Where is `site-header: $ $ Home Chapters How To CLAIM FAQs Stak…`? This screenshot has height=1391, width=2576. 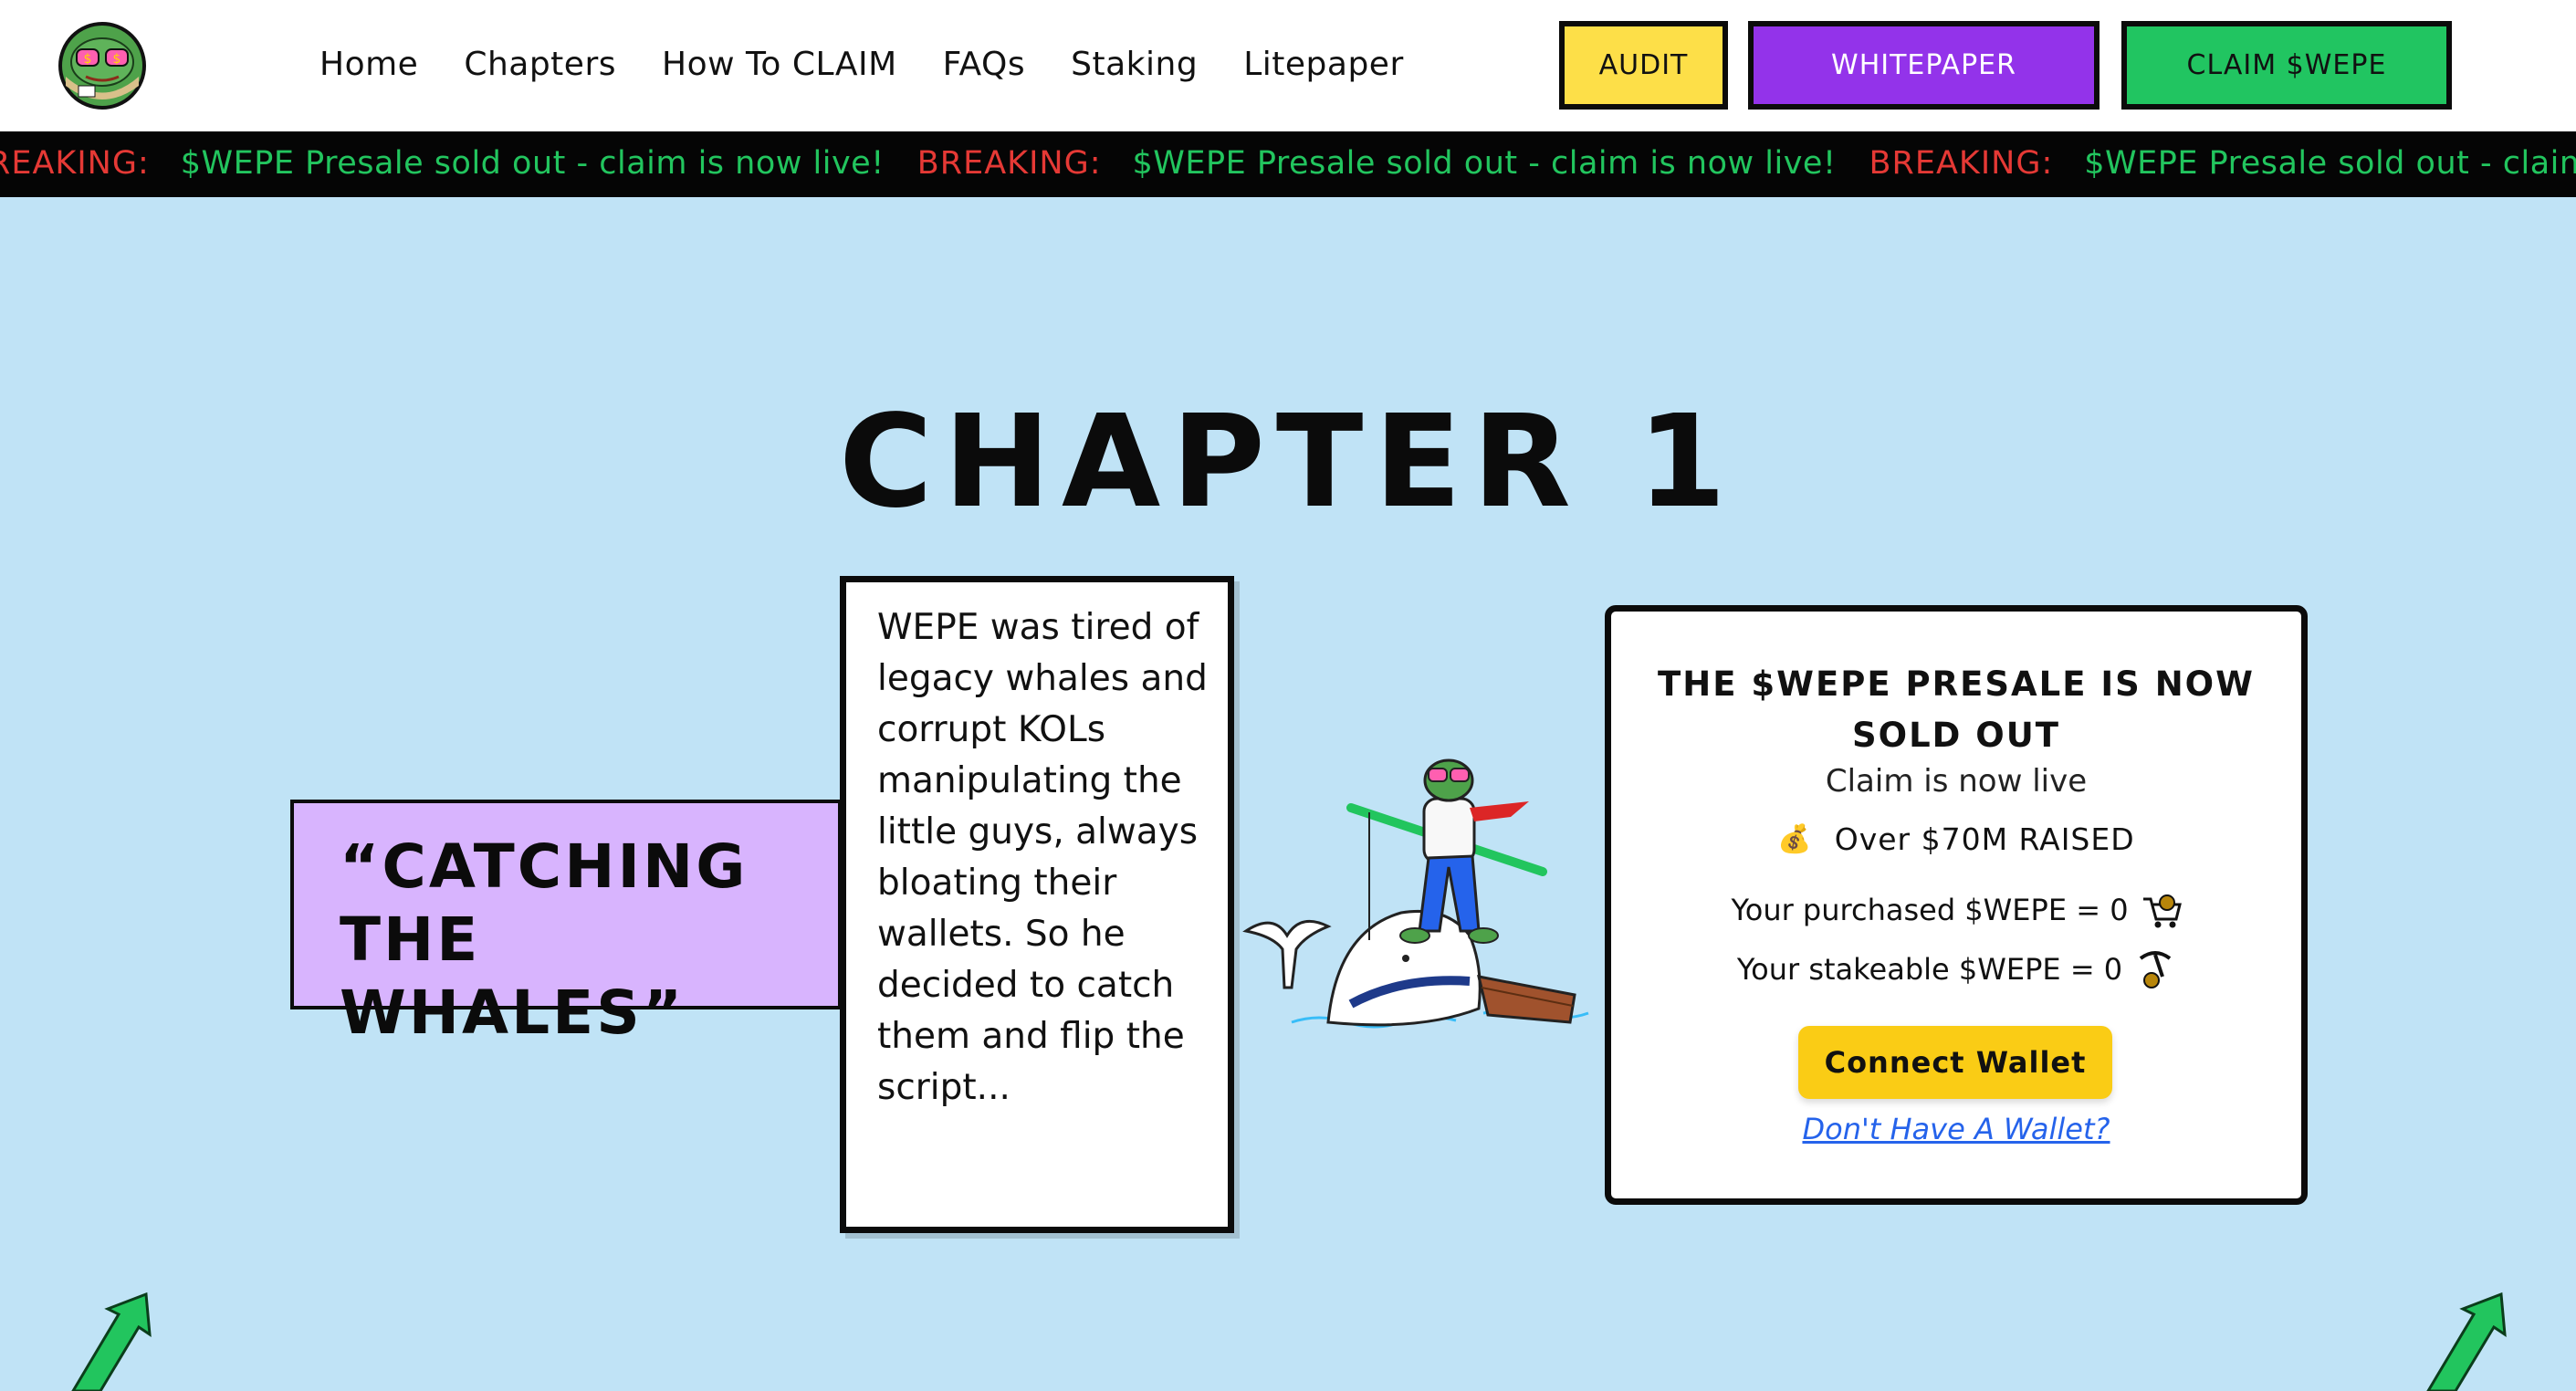 site-header: $ $ Home Chapters How To CLAIM FAQs Stak… is located at coordinates (1288, 65).